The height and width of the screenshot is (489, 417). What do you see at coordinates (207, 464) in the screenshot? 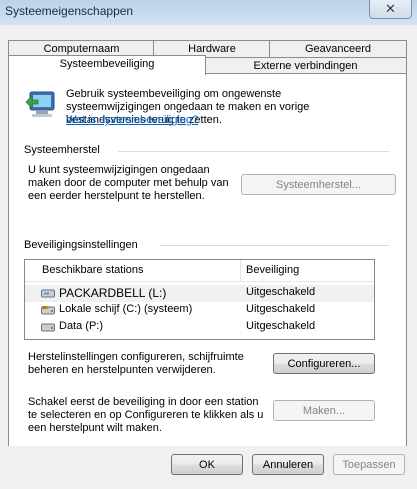
I see `ok-button: OK` at bounding box center [207, 464].